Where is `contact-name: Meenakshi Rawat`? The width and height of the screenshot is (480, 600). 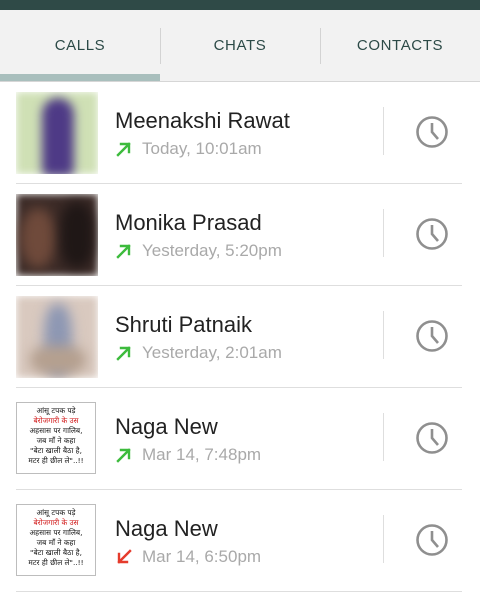 contact-name: Meenakshi Rawat is located at coordinates (202, 120).